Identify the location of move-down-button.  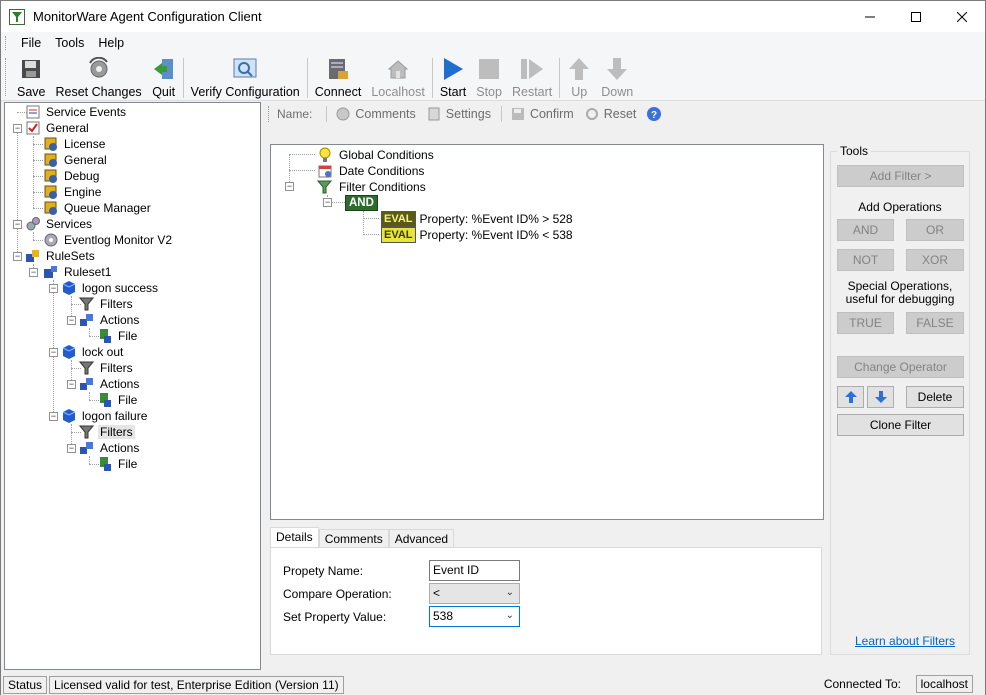
(880, 397).